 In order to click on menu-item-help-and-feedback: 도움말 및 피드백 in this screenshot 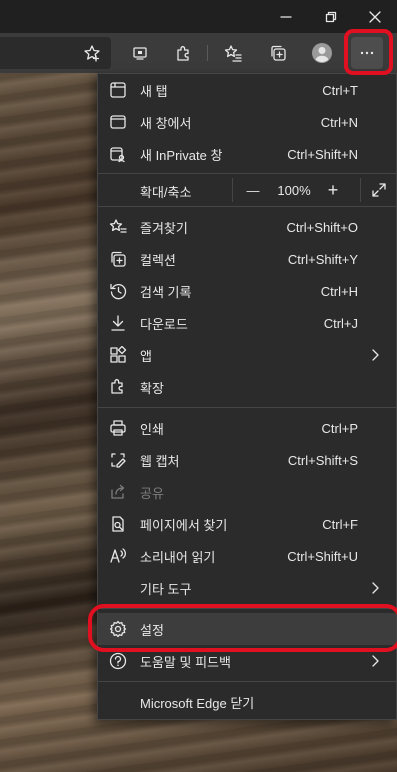, I will do `click(247, 661)`.